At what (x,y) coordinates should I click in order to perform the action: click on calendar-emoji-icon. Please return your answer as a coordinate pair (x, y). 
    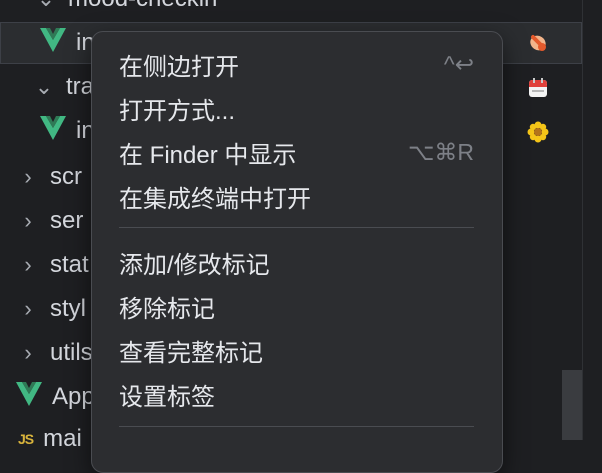
    Looking at the image, I should click on (538, 88).